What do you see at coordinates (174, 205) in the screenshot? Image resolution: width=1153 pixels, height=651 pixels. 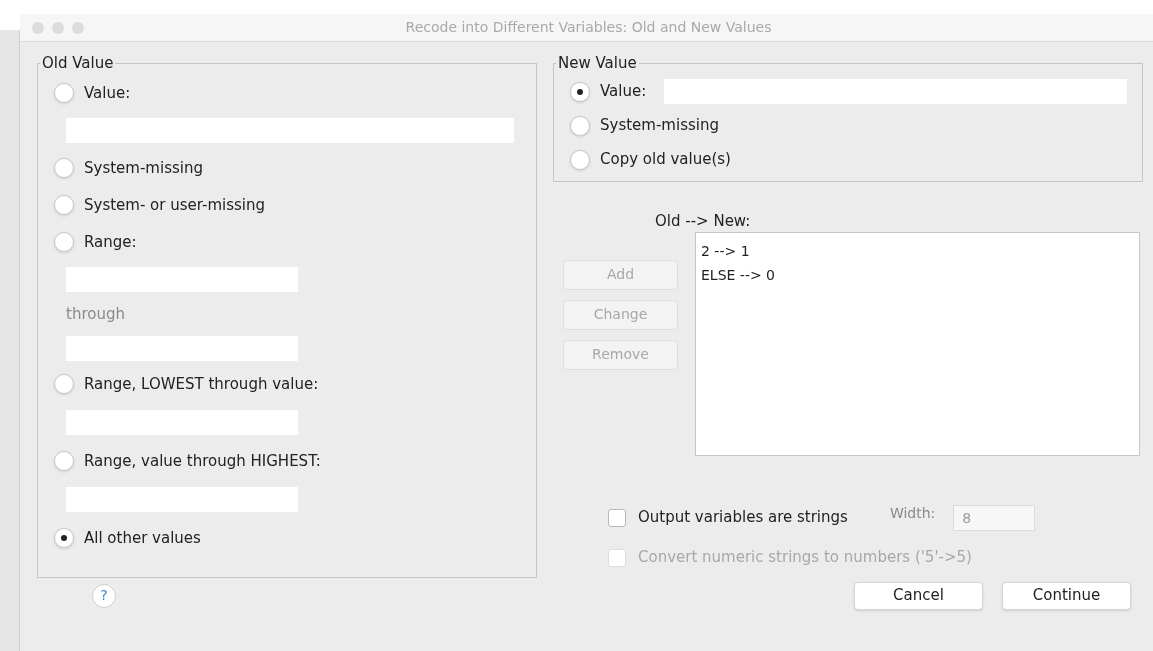 I see `option-label: System- or user-missing` at bounding box center [174, 205].